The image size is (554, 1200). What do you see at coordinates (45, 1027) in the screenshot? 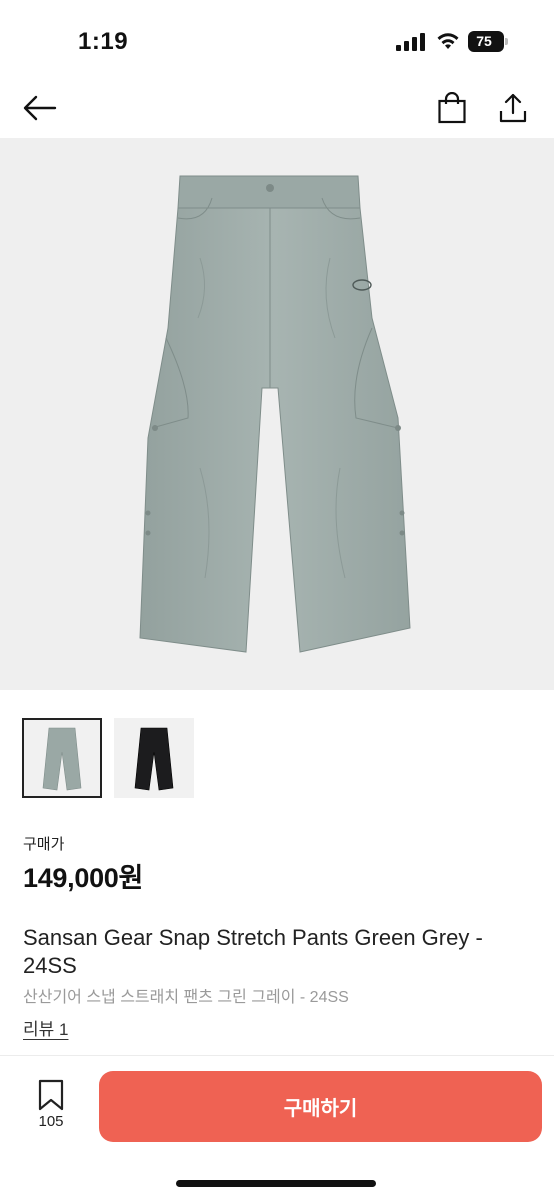
I see `review-link: 리뷰 1` at bounding box center [45, 1027].